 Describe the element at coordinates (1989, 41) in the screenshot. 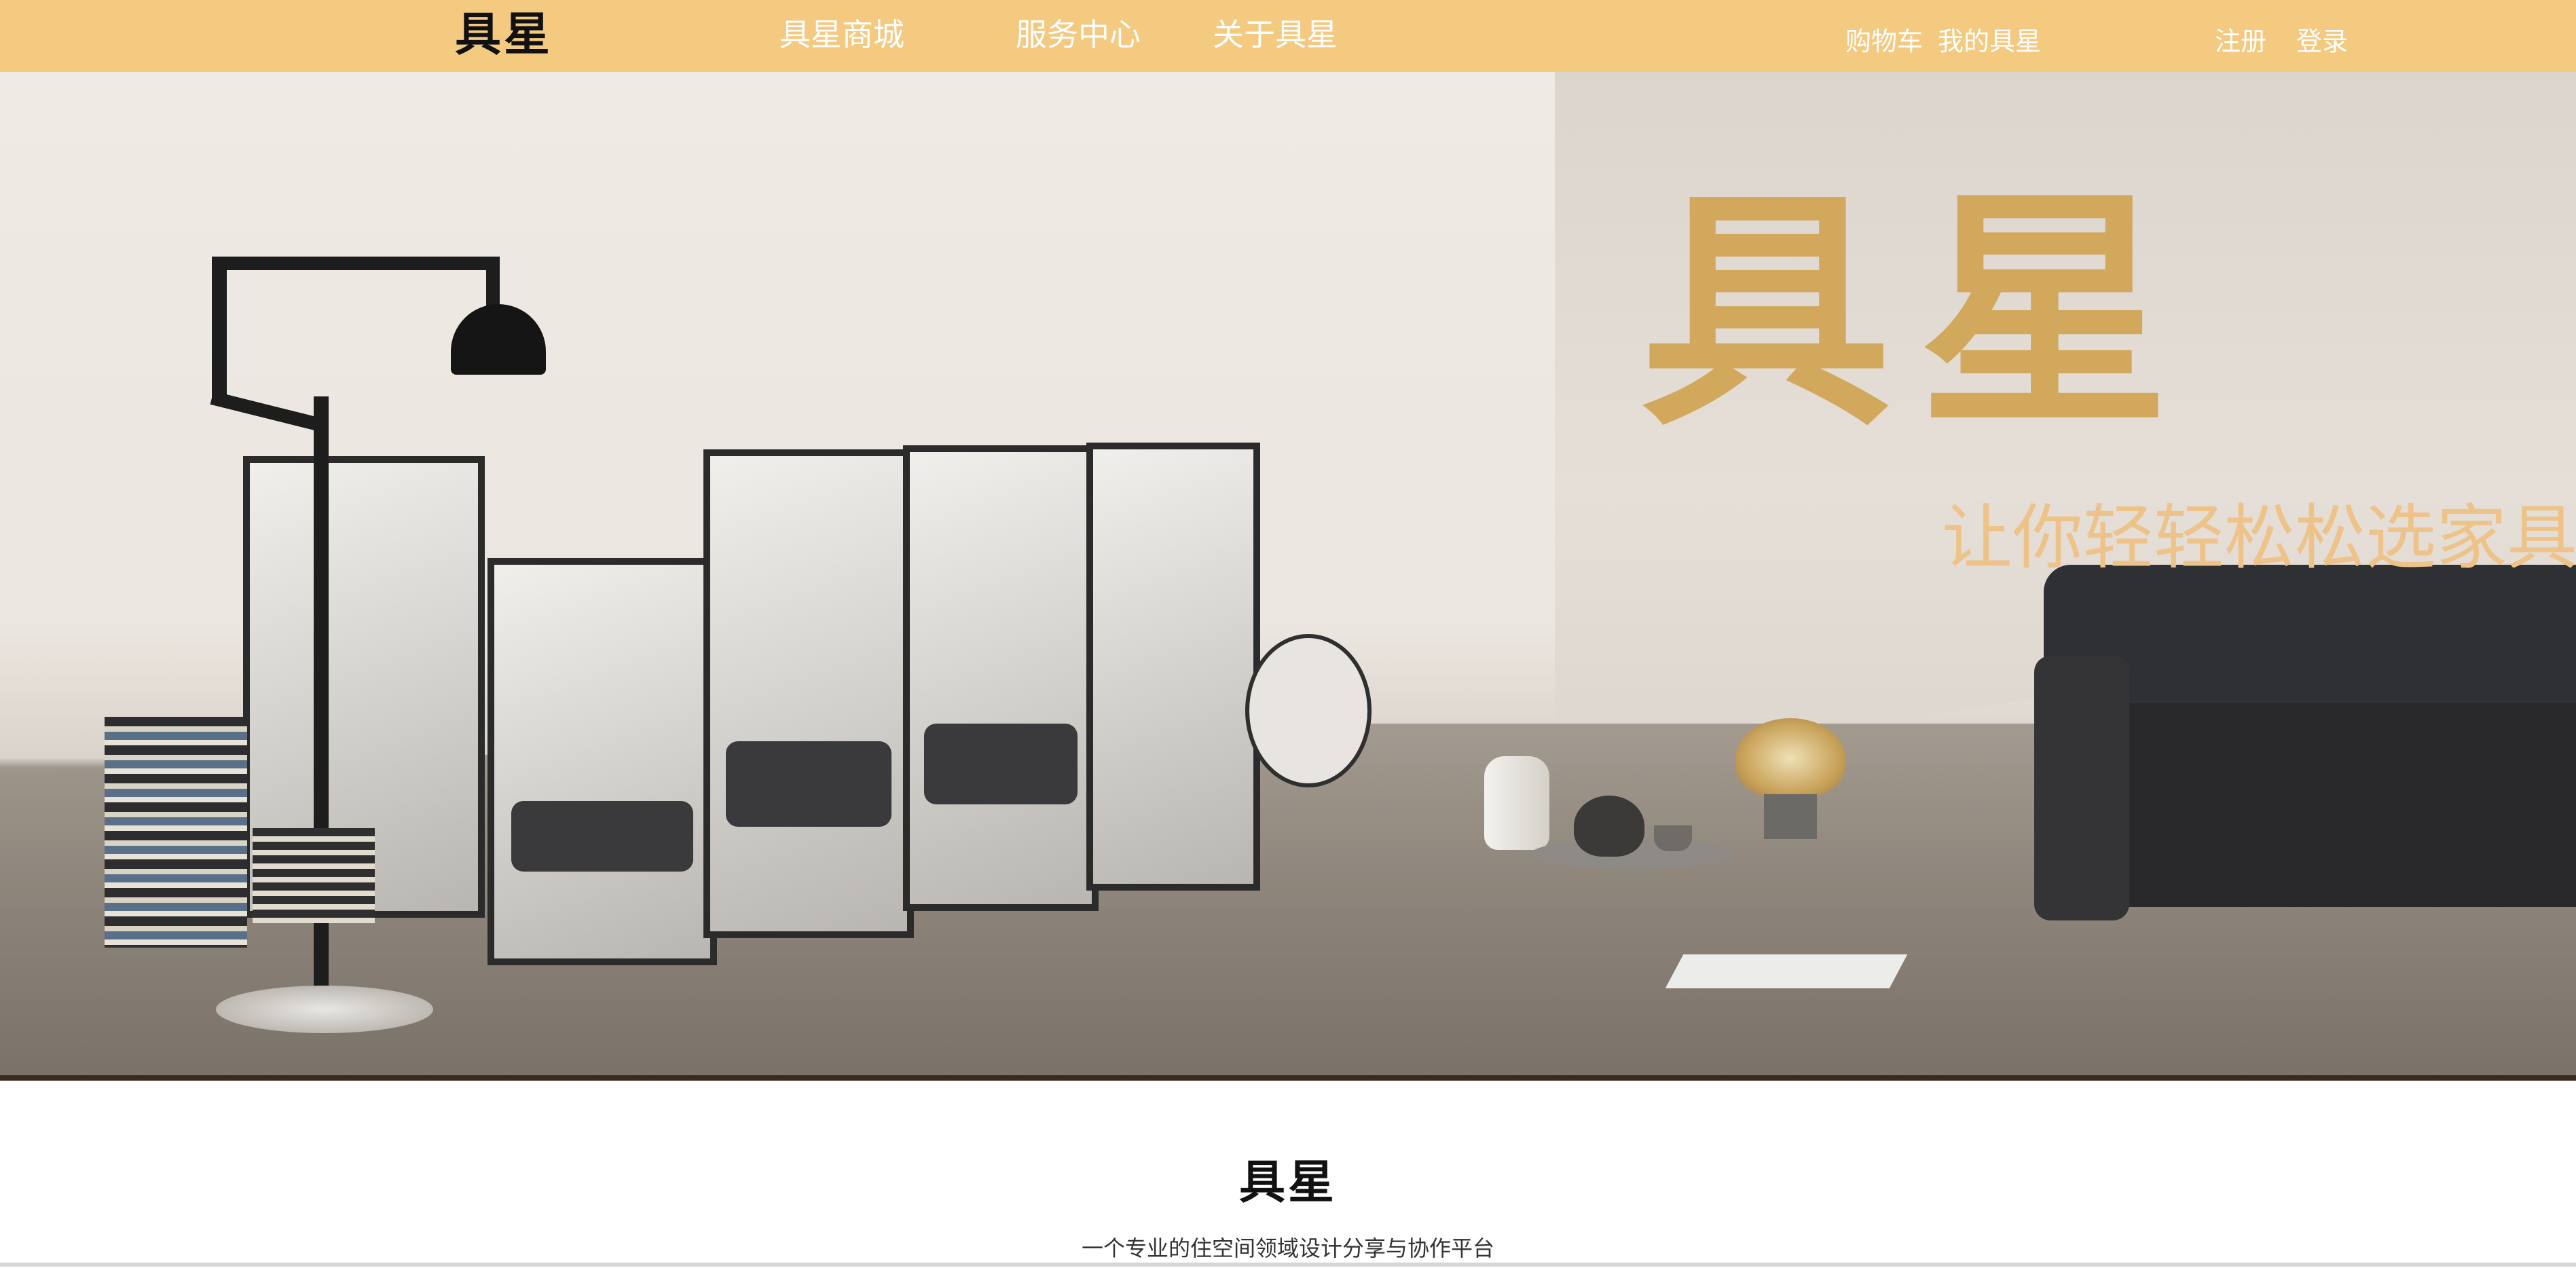

I see `my-account-link: 我的具星` at that location.